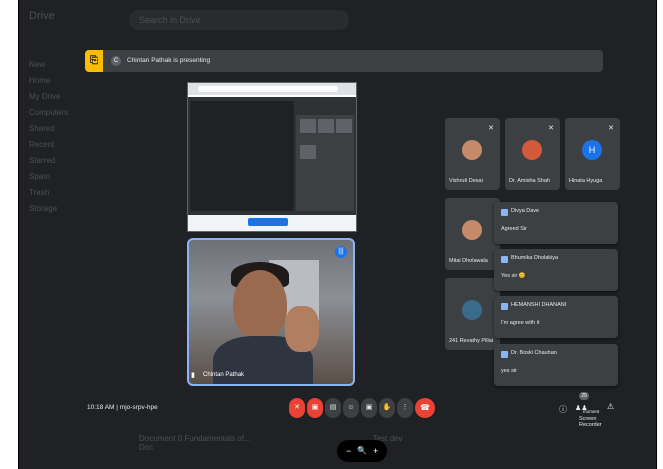 The width and height of the screenshot is (663, 469). What do you see at coordinates (351, 408) in the screenshot?
I see `reactions-button: ☺` at bounding box center [351, 408].